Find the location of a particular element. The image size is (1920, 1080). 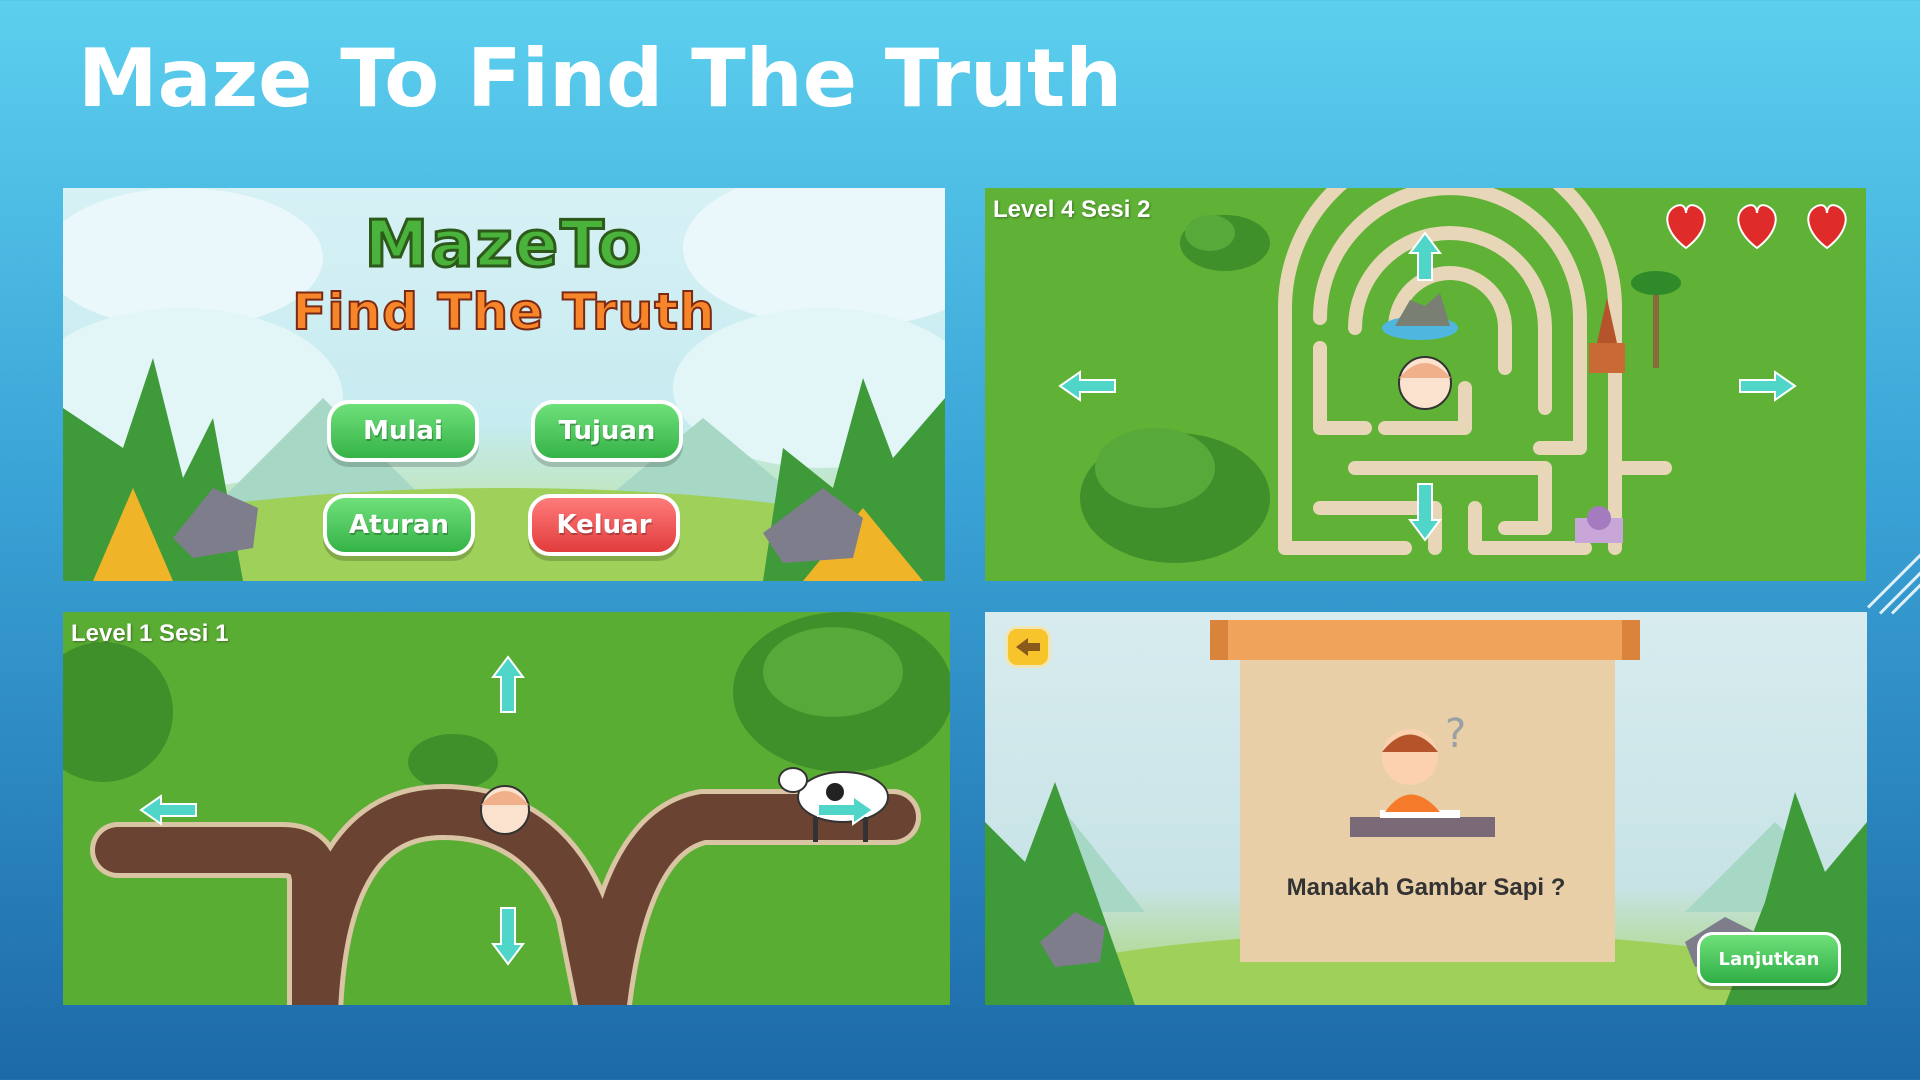

rules-button: Aturan is located at coordinates (399, 525).